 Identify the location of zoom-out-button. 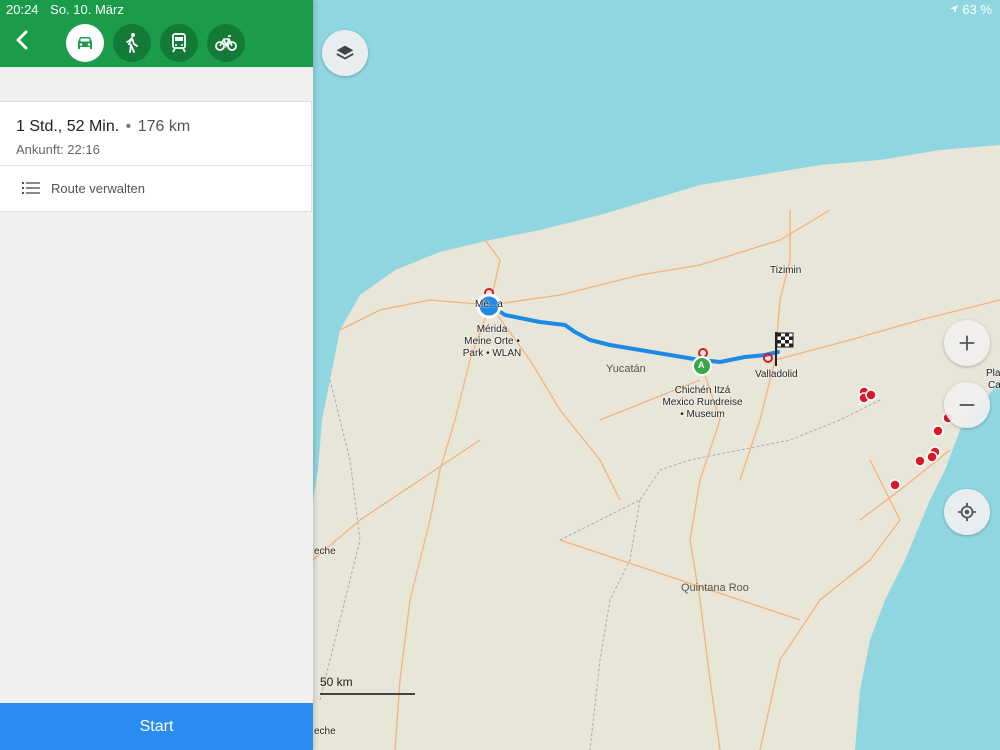
(967, 405).